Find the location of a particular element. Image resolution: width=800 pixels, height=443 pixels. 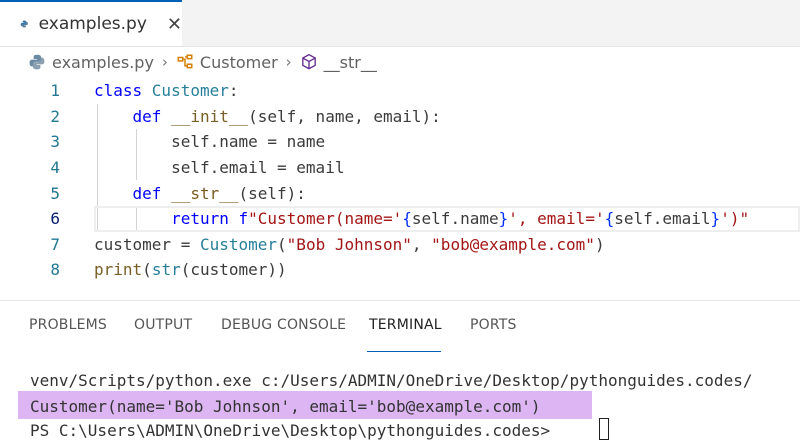

line-number: 3 is located at coordinates (55, 142).